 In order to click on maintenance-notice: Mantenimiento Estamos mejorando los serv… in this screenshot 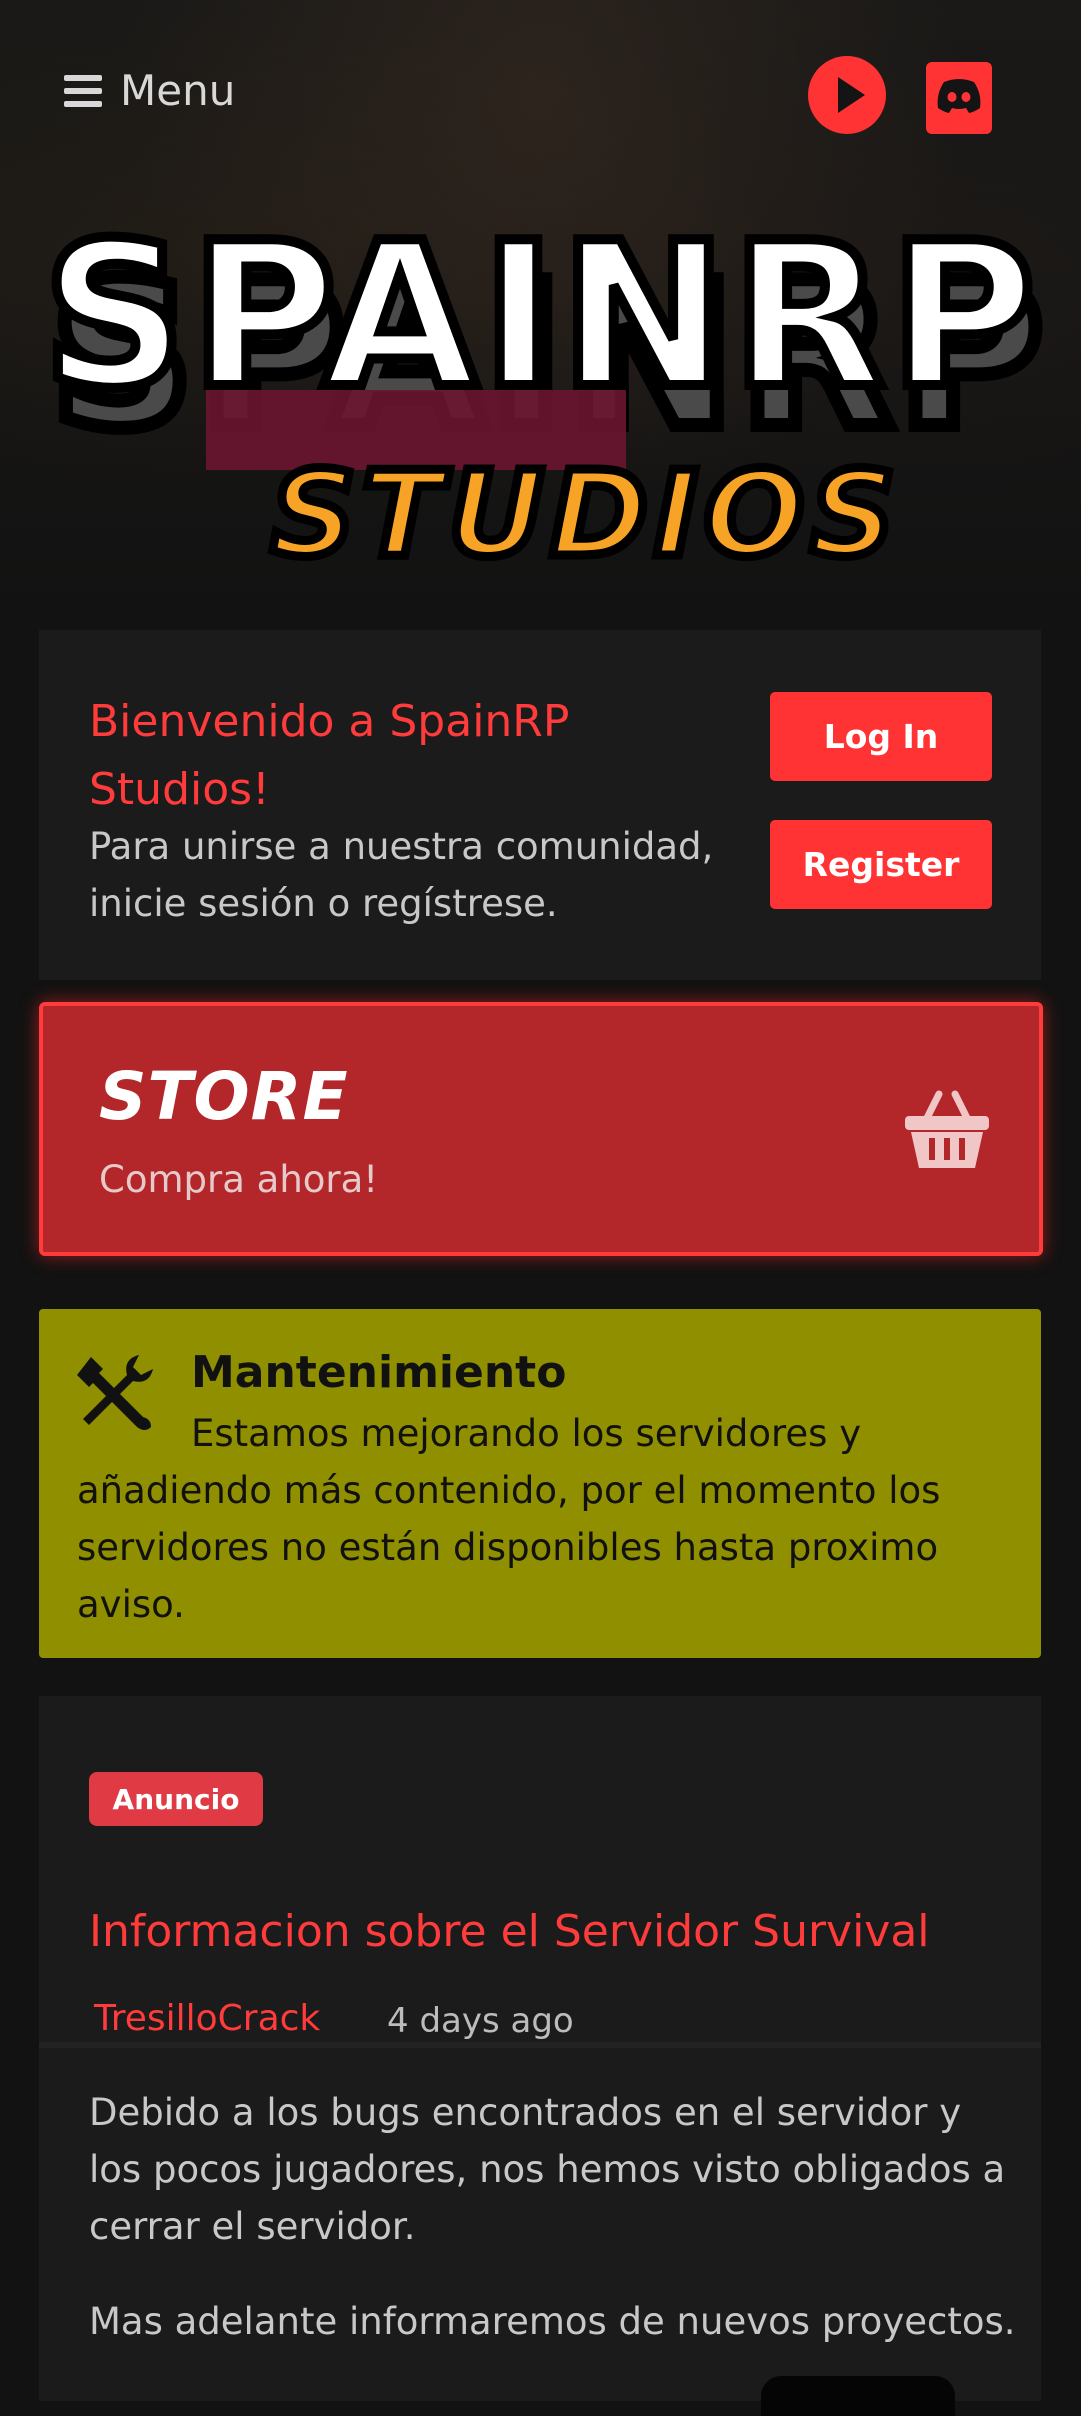, I will do `click(540, 1483)`.